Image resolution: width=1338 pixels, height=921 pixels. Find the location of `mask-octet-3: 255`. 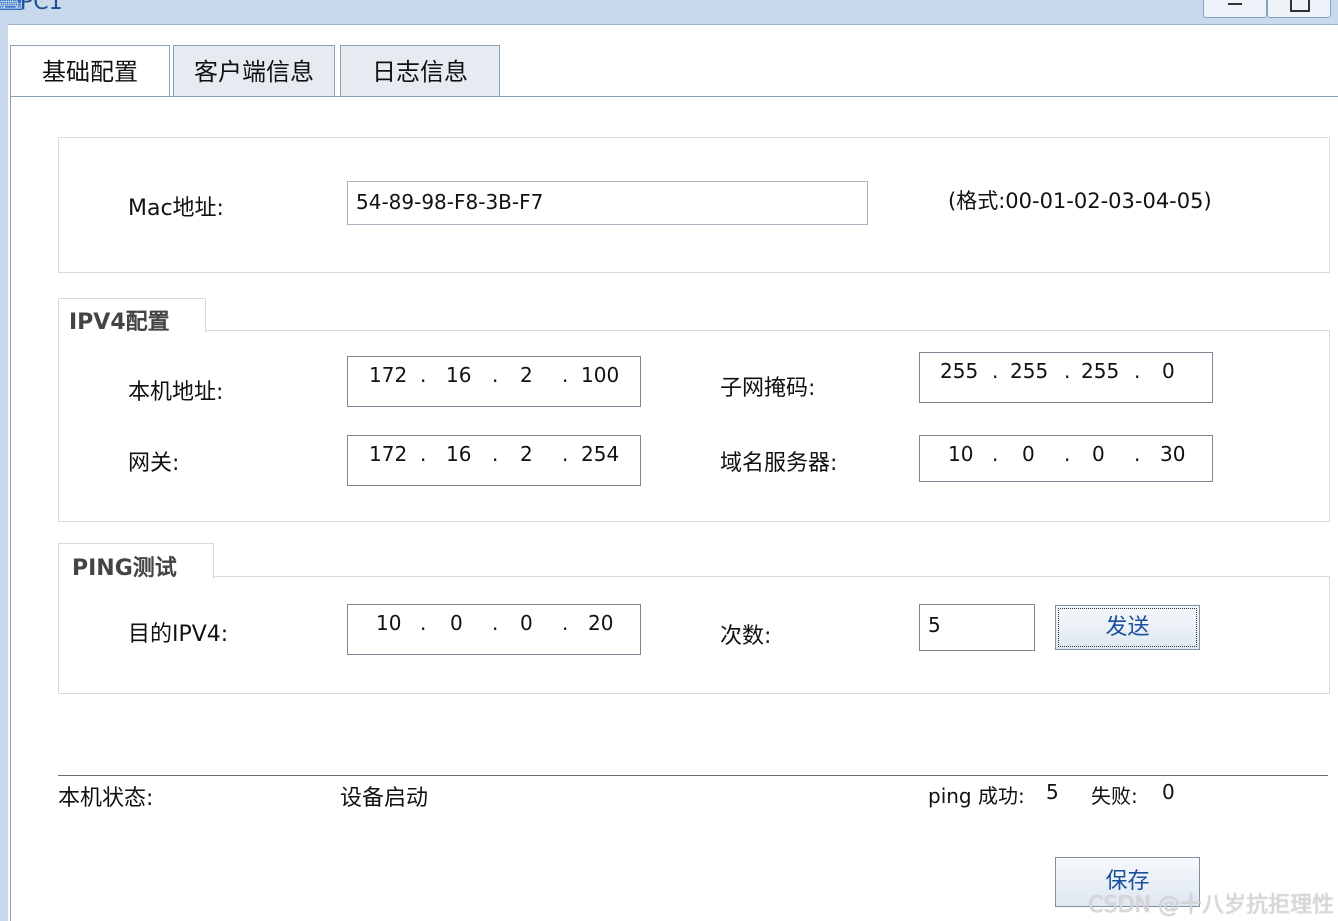

mask-octet-3: 255 is located at coordinates (1100, 371).